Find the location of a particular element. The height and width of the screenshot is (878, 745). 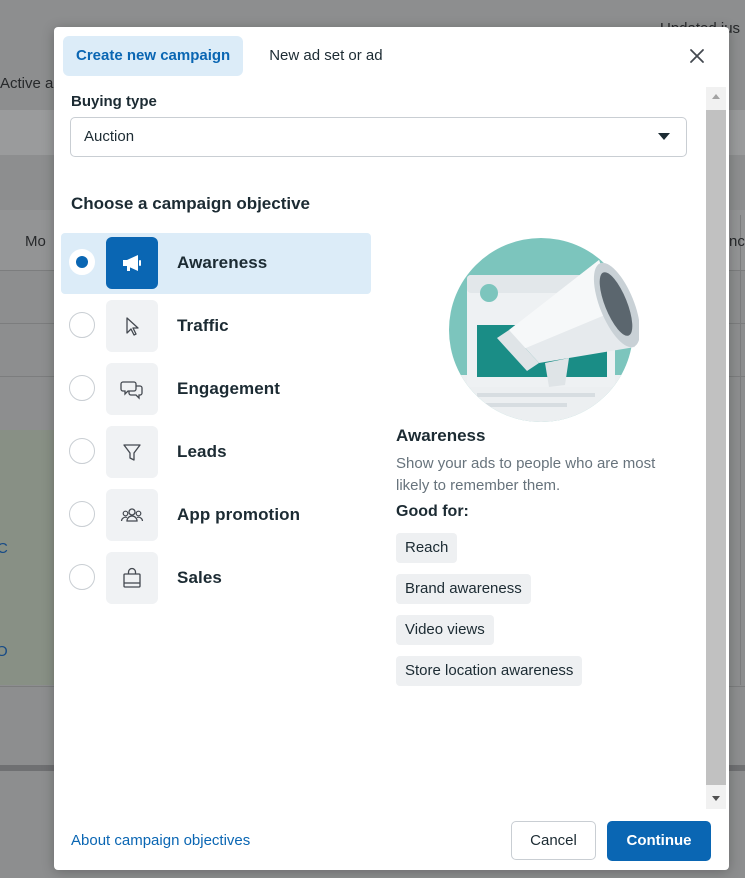

cursor-icon is located at coordinates (132, 326).